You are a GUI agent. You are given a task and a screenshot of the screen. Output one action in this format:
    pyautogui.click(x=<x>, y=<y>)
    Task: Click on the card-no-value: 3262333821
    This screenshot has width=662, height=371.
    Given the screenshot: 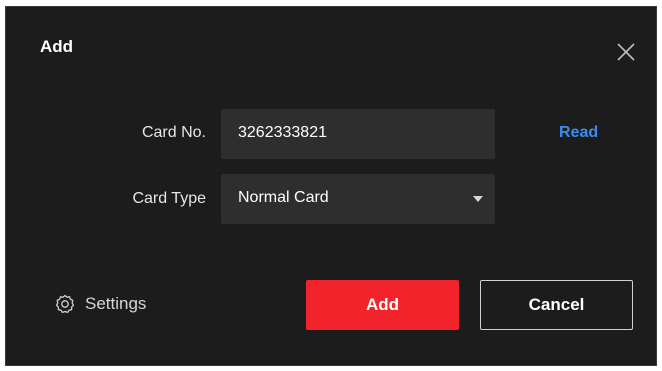 What is the action you would take?
    pyautogui.click(x=282, y=132)
    